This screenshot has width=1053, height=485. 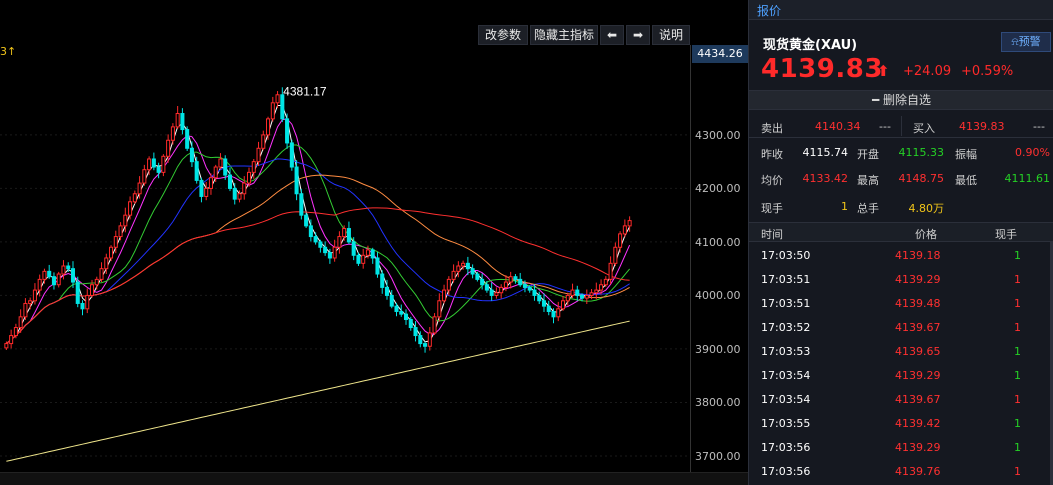 What do you see at coordinates (918, 423) in the screenshot?
I see `trade-price: 4139.42` at bounding box center [918, 423].